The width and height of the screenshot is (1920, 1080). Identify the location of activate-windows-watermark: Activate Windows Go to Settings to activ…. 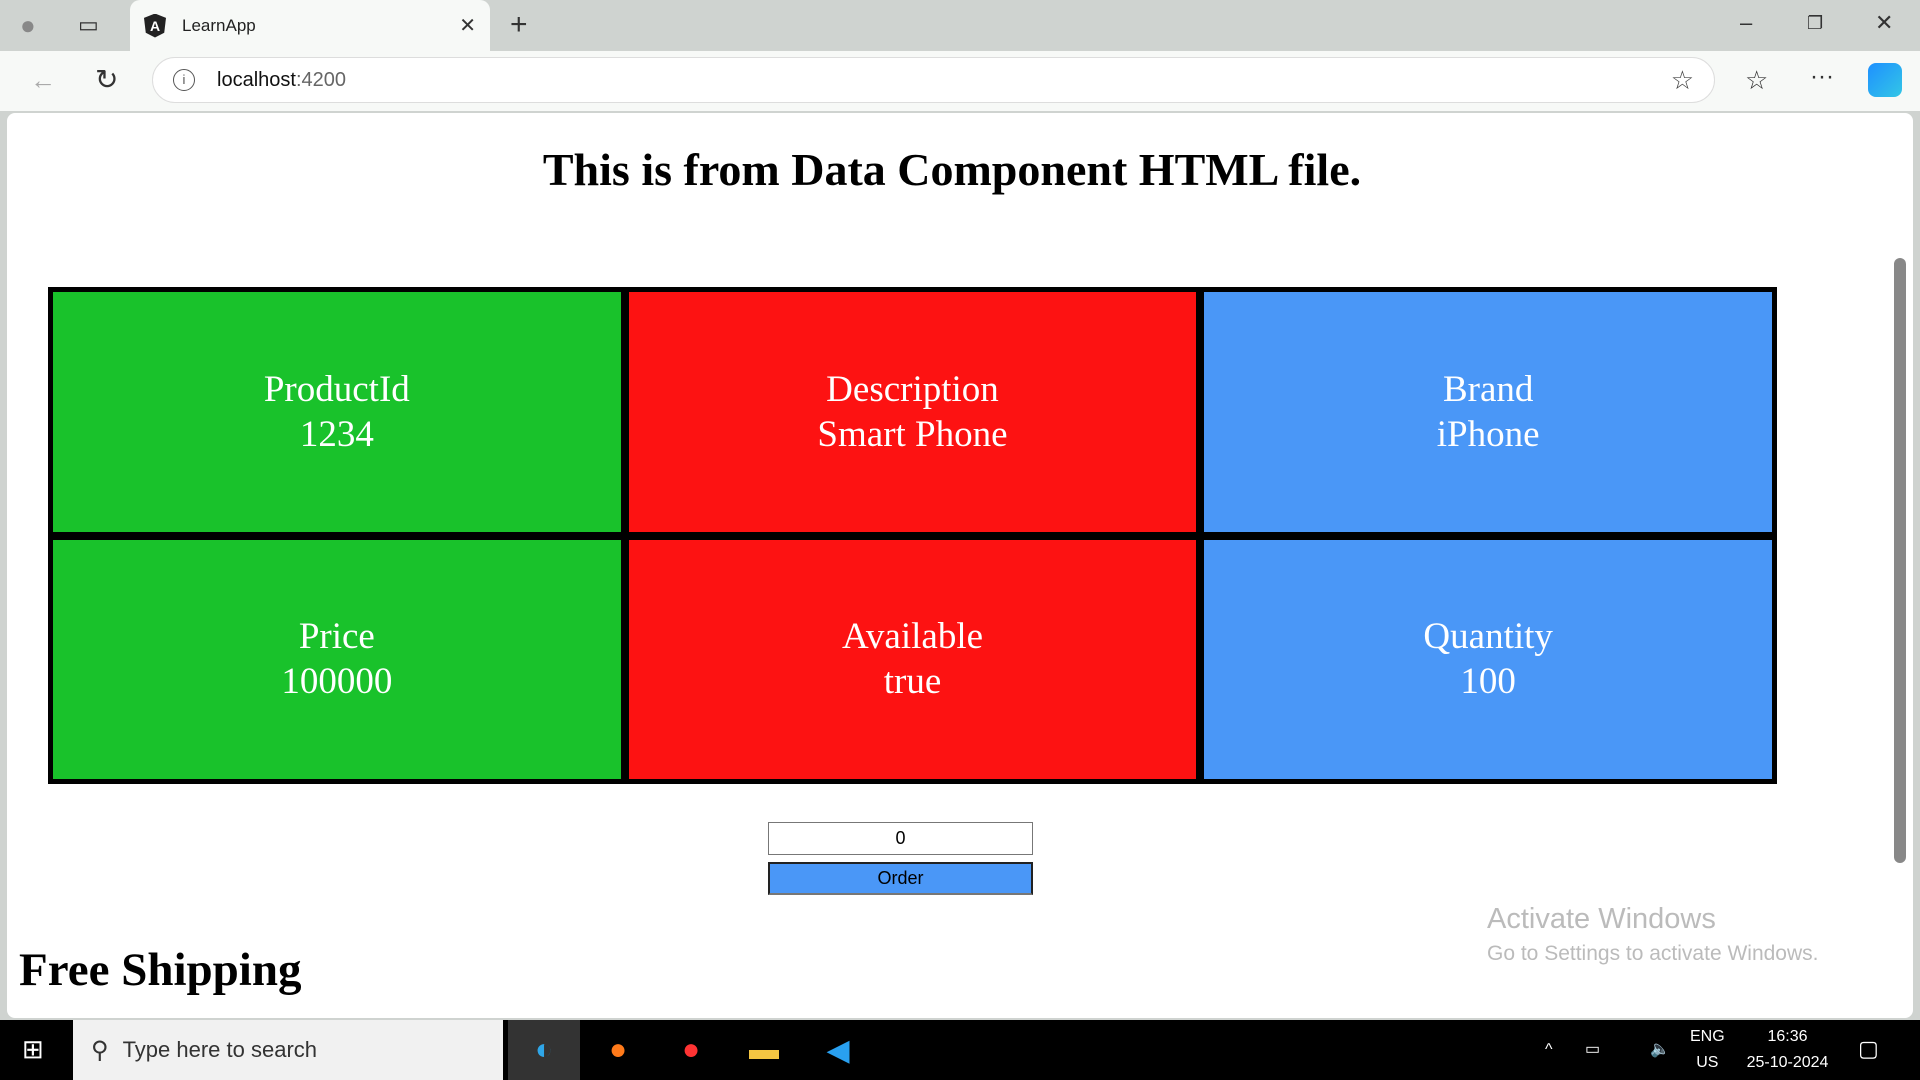
(1653, 934).